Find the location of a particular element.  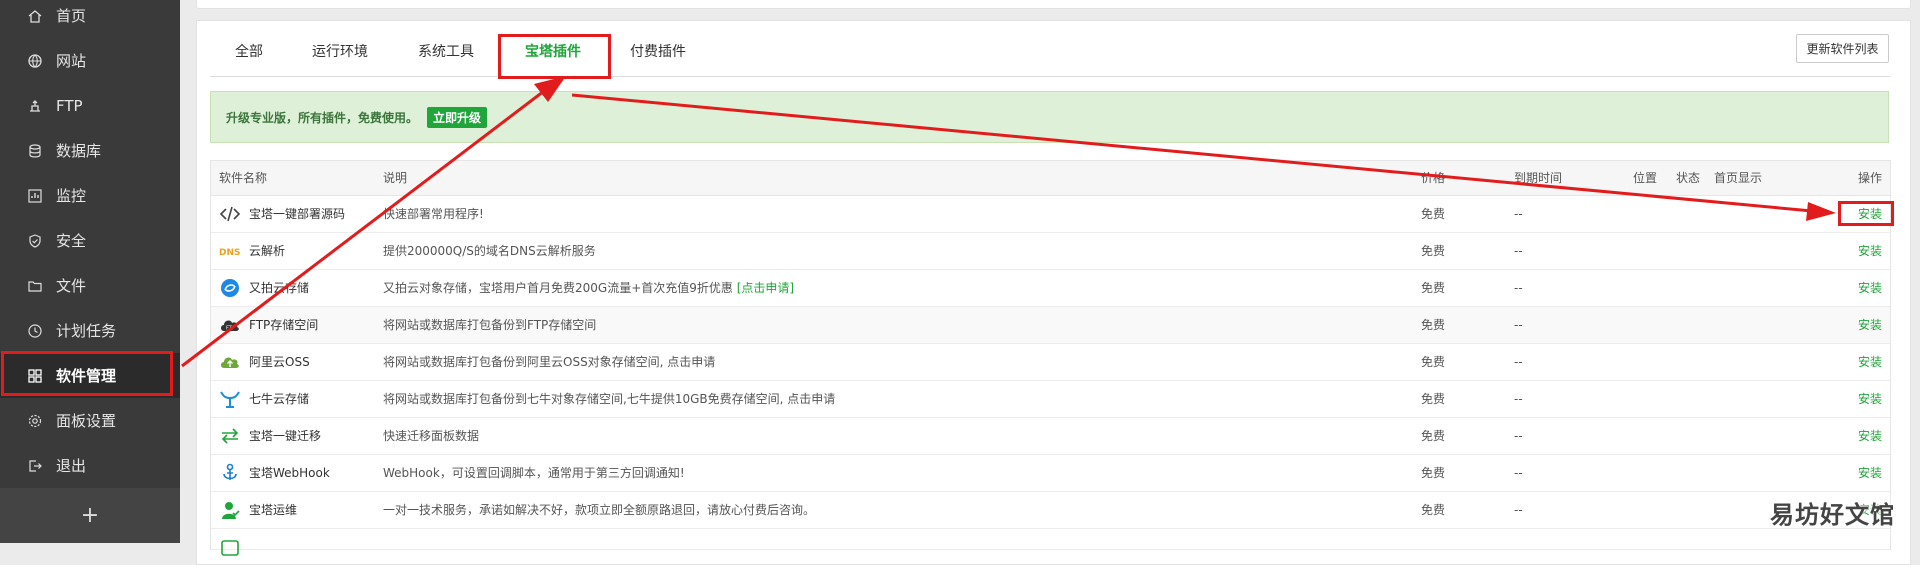

plugin-desc: 又拍云对象存储，宝塔用户首月免费200G流量+首次充值9折优惠 [点击申请] is located at coordinates (588, 288).